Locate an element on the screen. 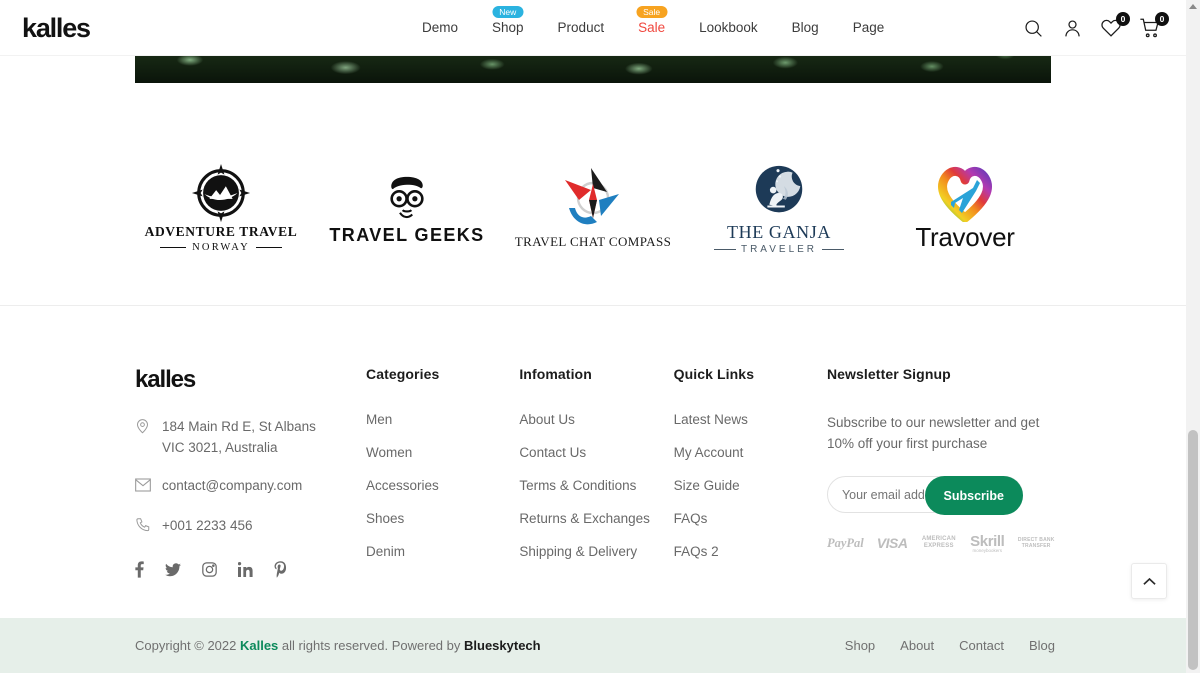 Image resolution: width=1200 pixels, height=673 pixels. footer-link-shipping-delivery: Shipping & Delivery is located at coordinates (596, 551).